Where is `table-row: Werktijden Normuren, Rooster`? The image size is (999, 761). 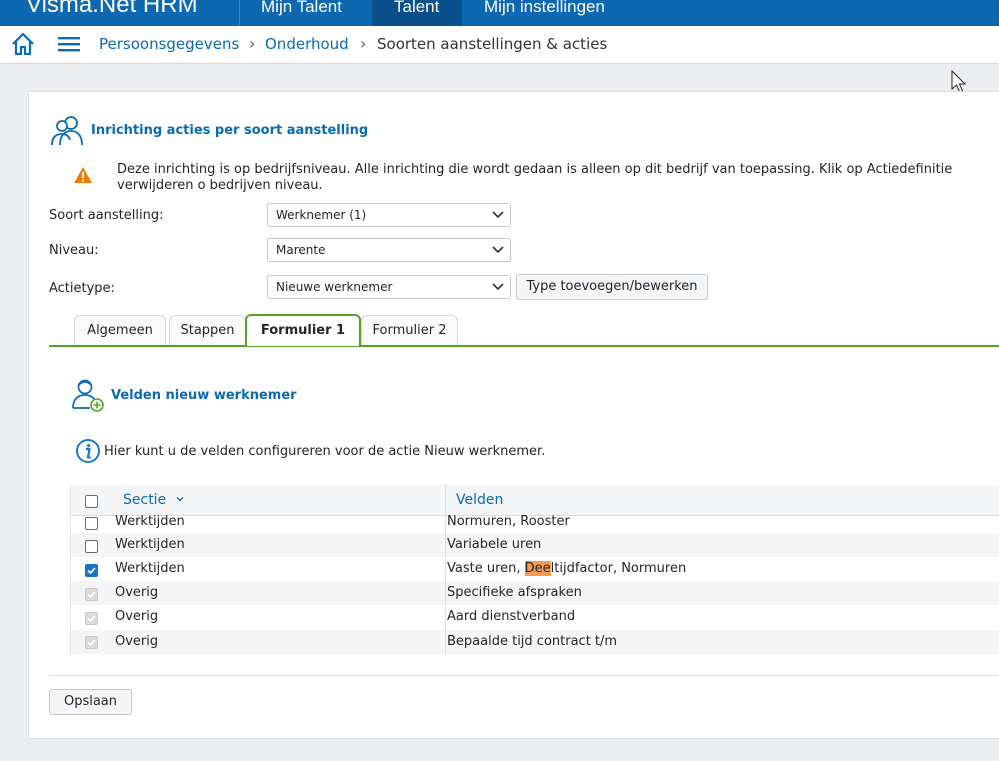
table-row: Werktijden Normuren, Rooster is located at coordinates (535, 523).